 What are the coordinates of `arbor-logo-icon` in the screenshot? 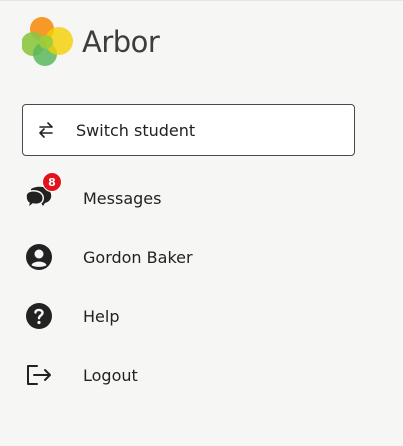 It's located at (47, 41).